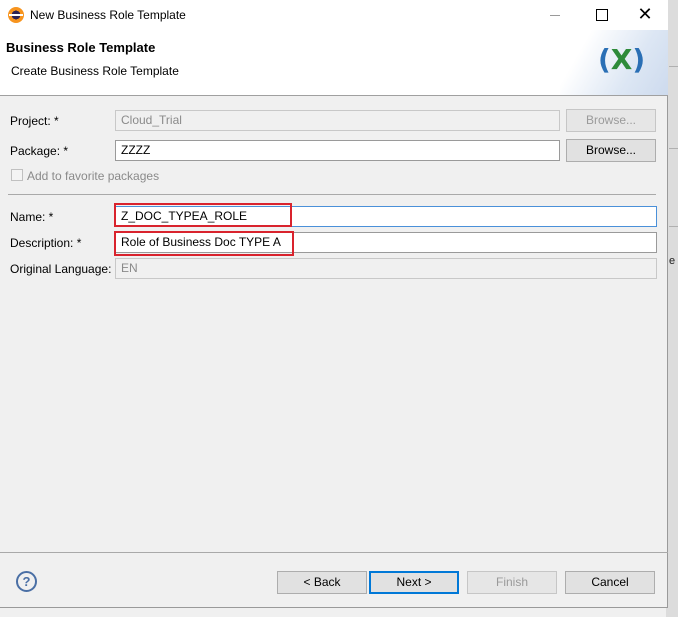 The height and width of the screenshot is (617, 678). What do you see at coordinates (645, 15) in the screenshot?
I see `close-button: ✕` at bounding box center [645, 15].